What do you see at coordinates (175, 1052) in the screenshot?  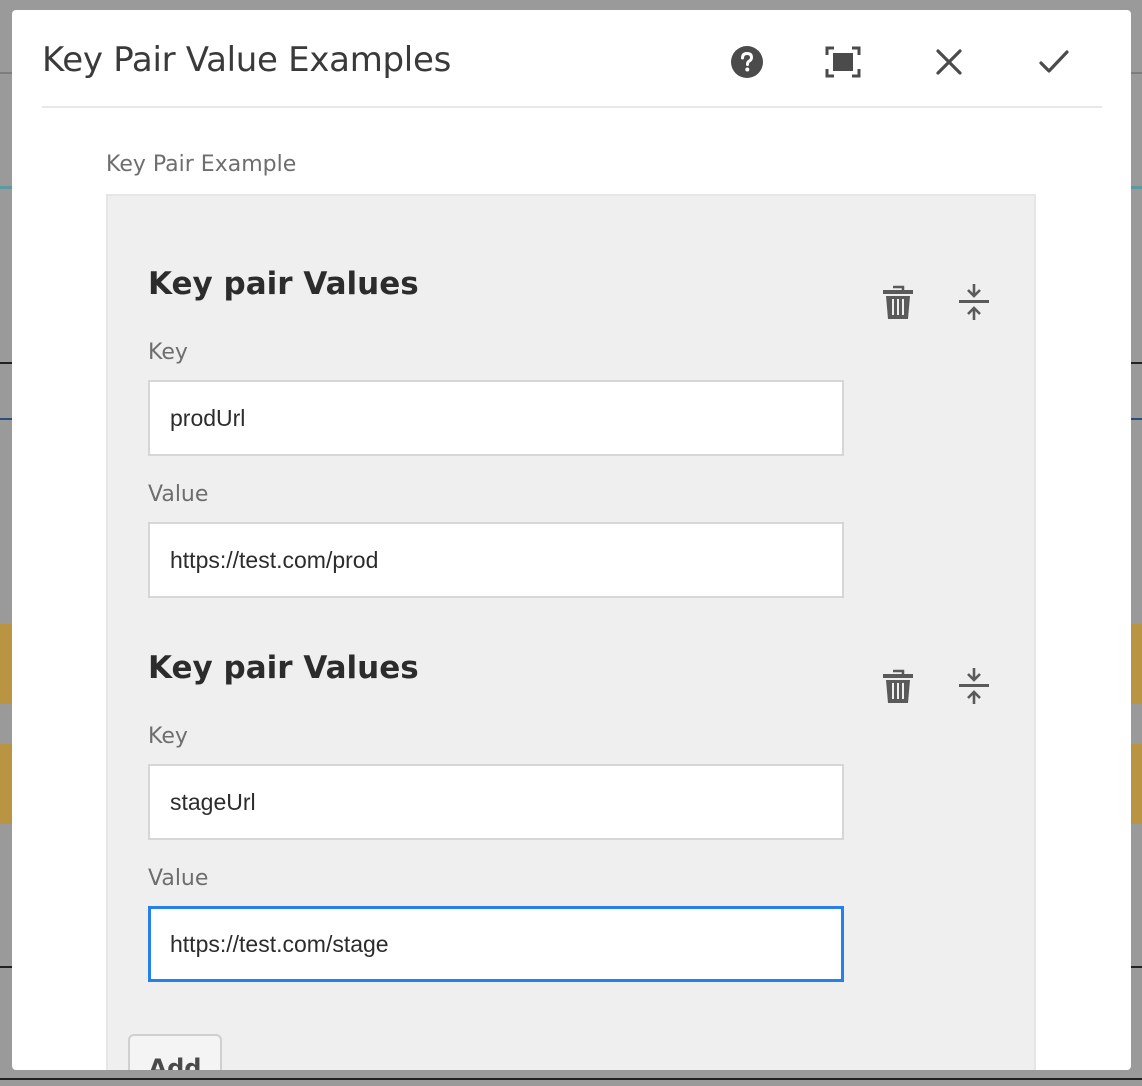 I see `add-button: Add` at bounding box center [175, 1052].